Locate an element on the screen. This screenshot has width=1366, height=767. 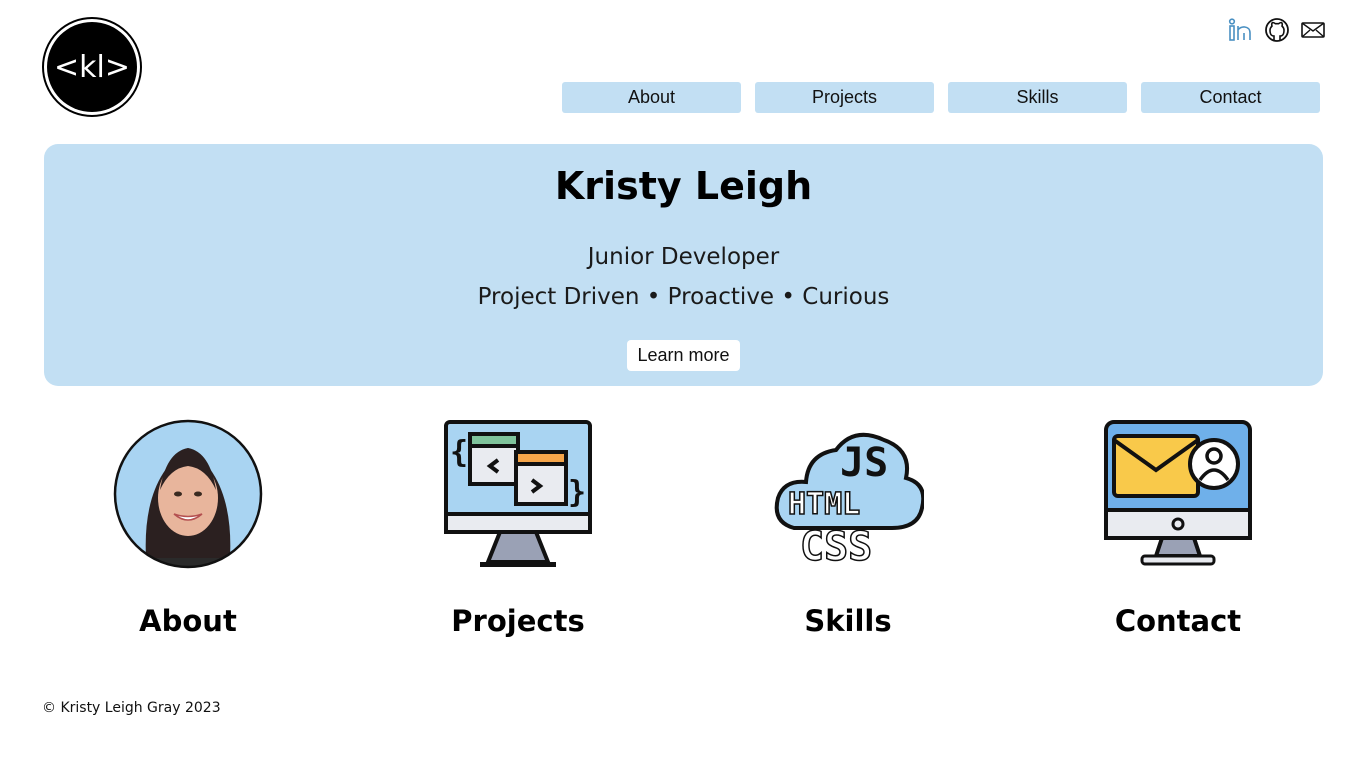
github-icon is located at coordinates (1277, 30).